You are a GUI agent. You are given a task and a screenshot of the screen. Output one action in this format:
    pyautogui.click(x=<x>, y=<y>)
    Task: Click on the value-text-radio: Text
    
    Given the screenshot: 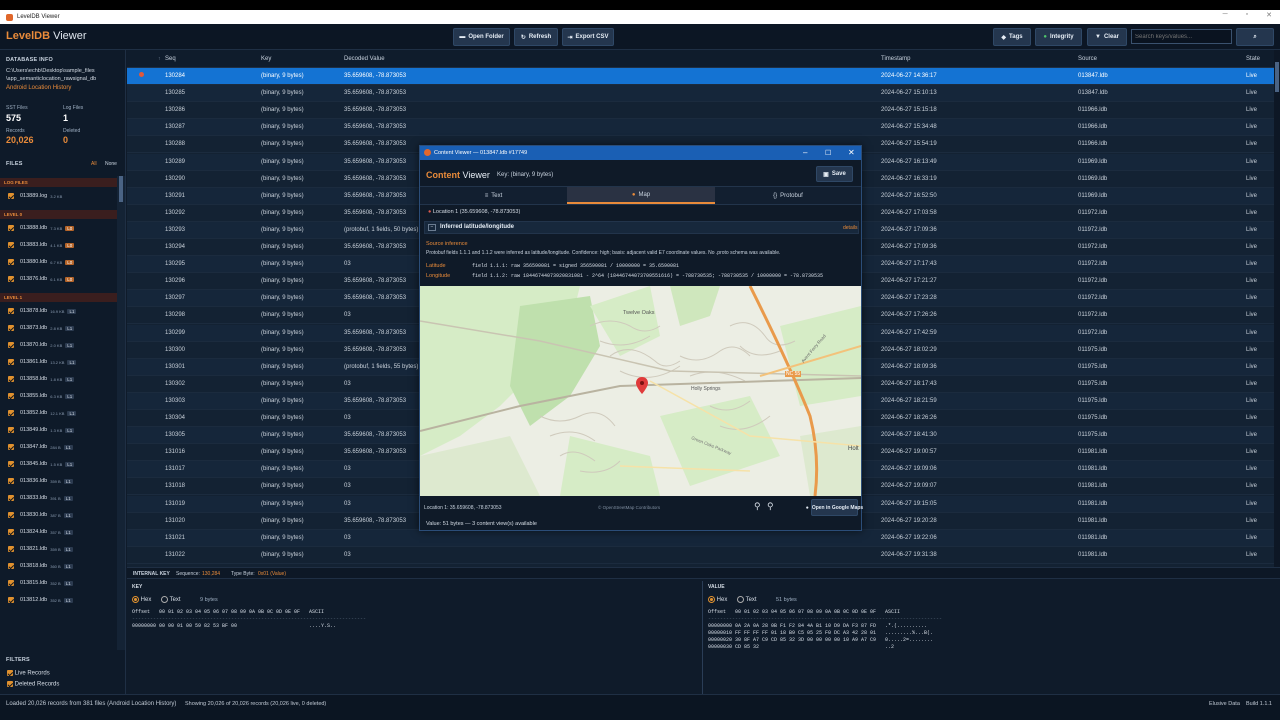 What is the action you would take?
    pyautogui.click(x=747, y=599)
    